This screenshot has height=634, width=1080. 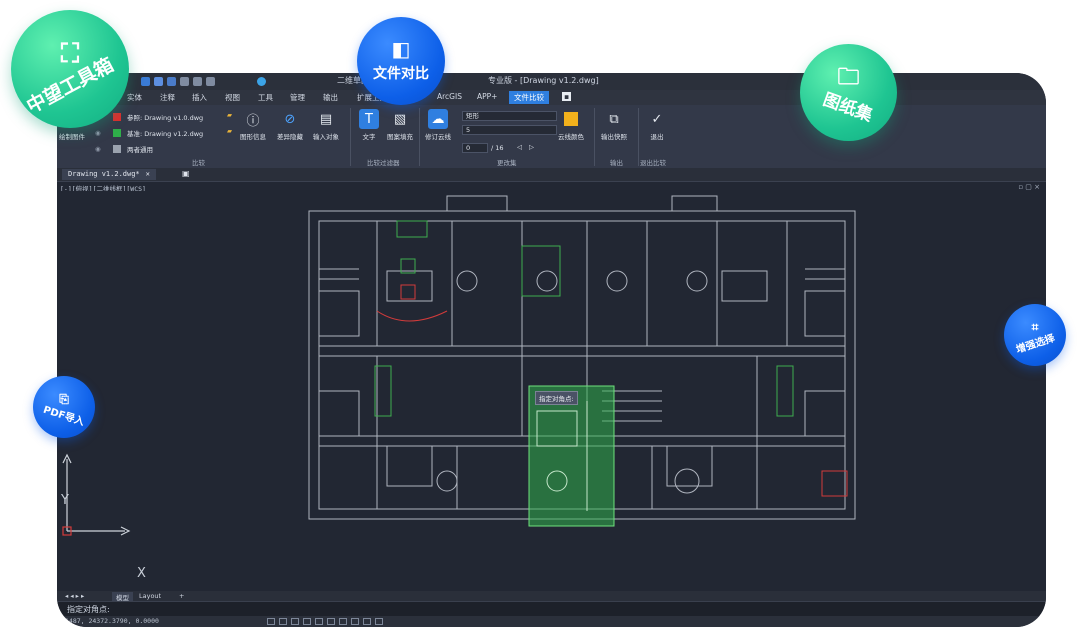 What do you see at coordinates (369, 119) in the screenshot?
I see `text-icon: T` at bounding box center [369, 119].